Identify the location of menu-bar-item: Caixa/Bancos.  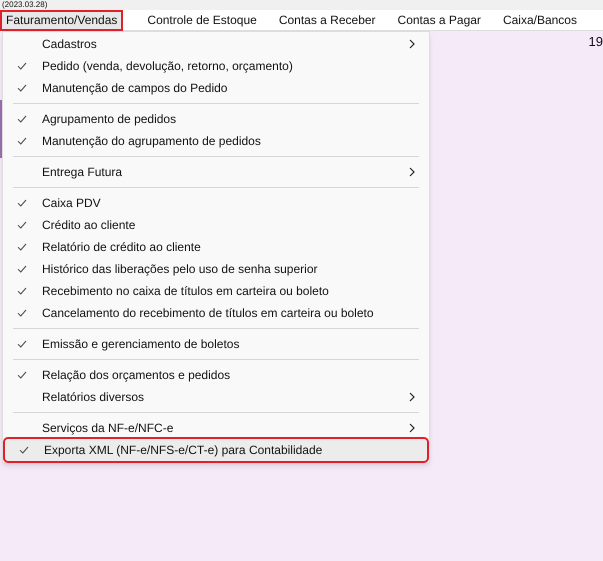
(539, 20).